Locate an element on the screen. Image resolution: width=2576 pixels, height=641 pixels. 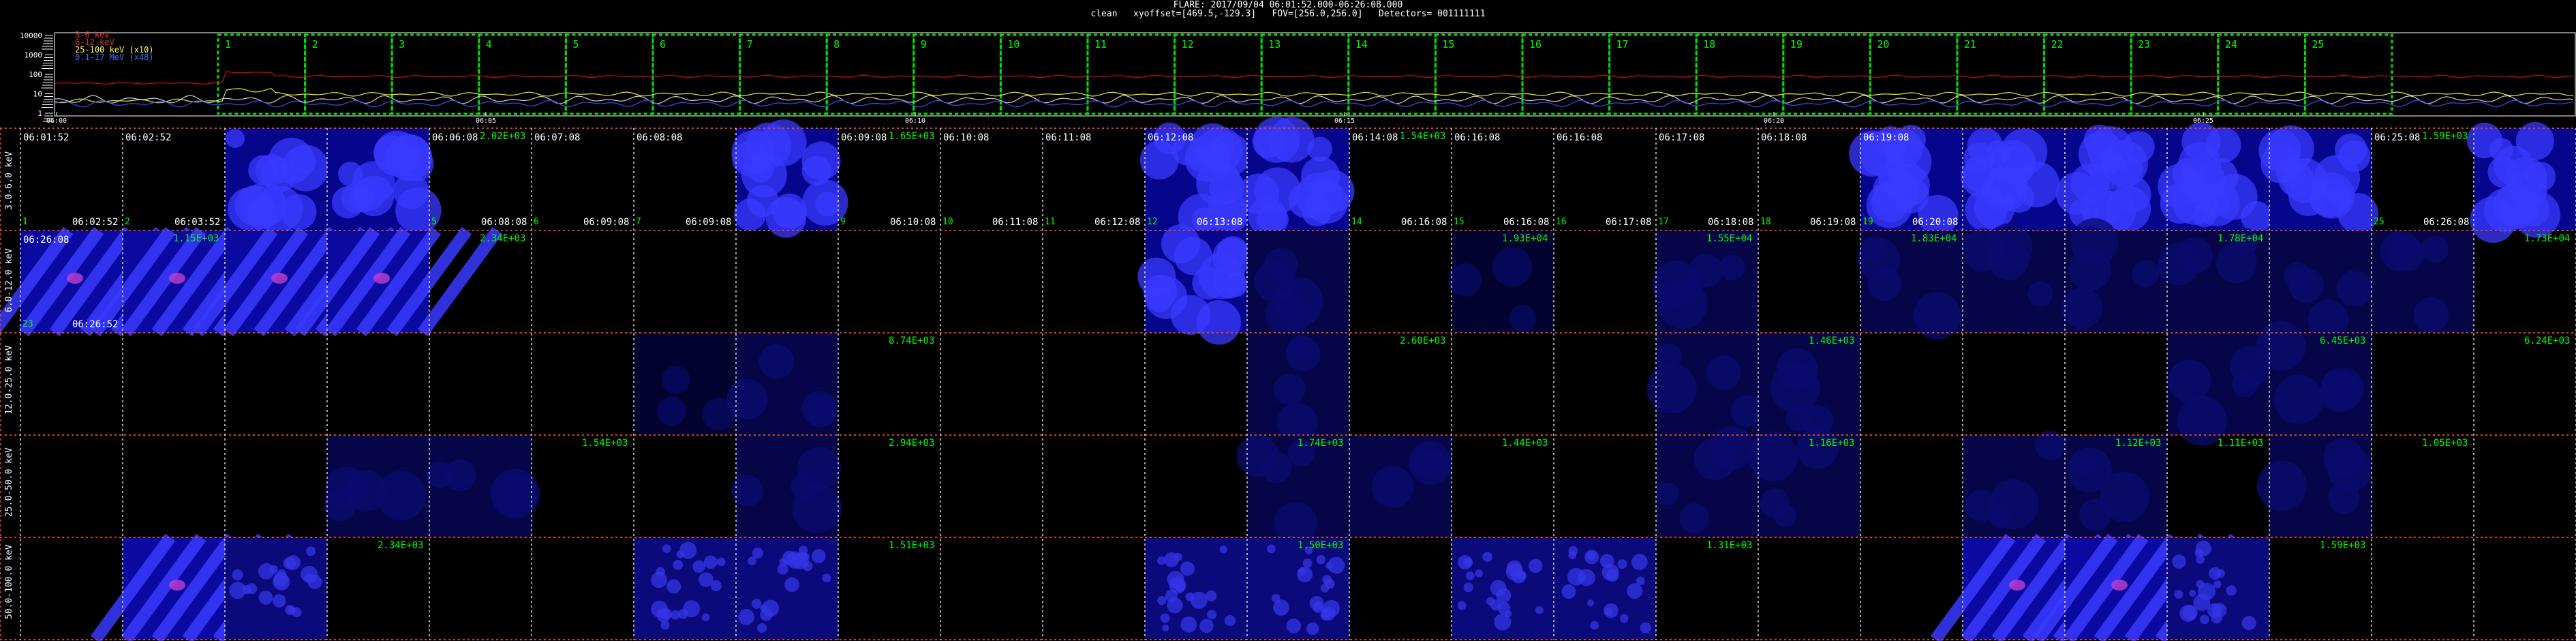
cell-end-time: 06:02:52 is located at coordinates (95, 223).